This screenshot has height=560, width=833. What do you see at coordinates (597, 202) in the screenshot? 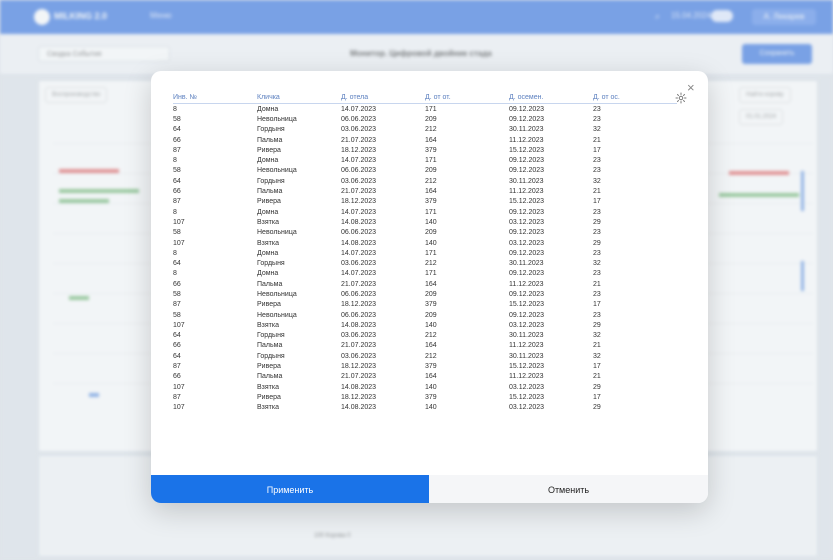
I see `cell-days-from-insemination: 17` at bounding box center [597, 202].